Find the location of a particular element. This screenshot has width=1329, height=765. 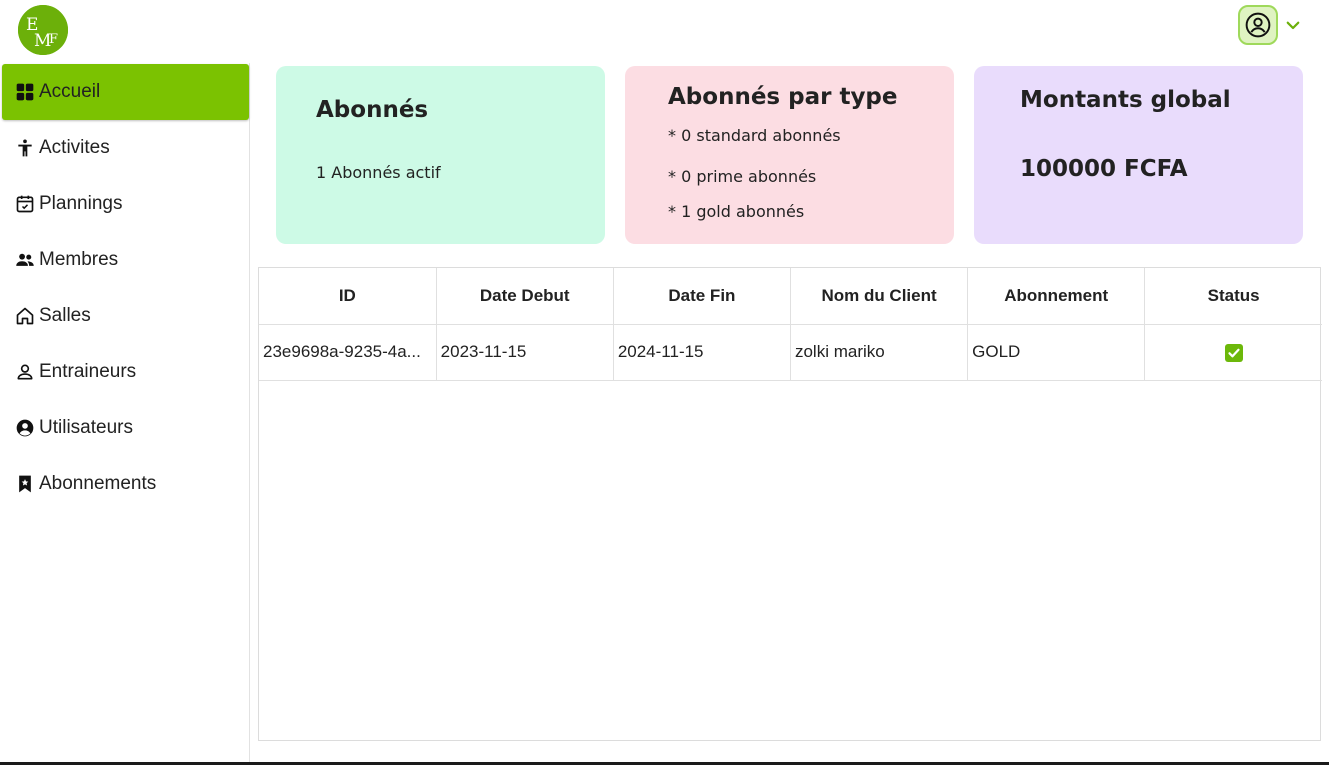

column-header-status: Status is located at coordinates (1233, 296).